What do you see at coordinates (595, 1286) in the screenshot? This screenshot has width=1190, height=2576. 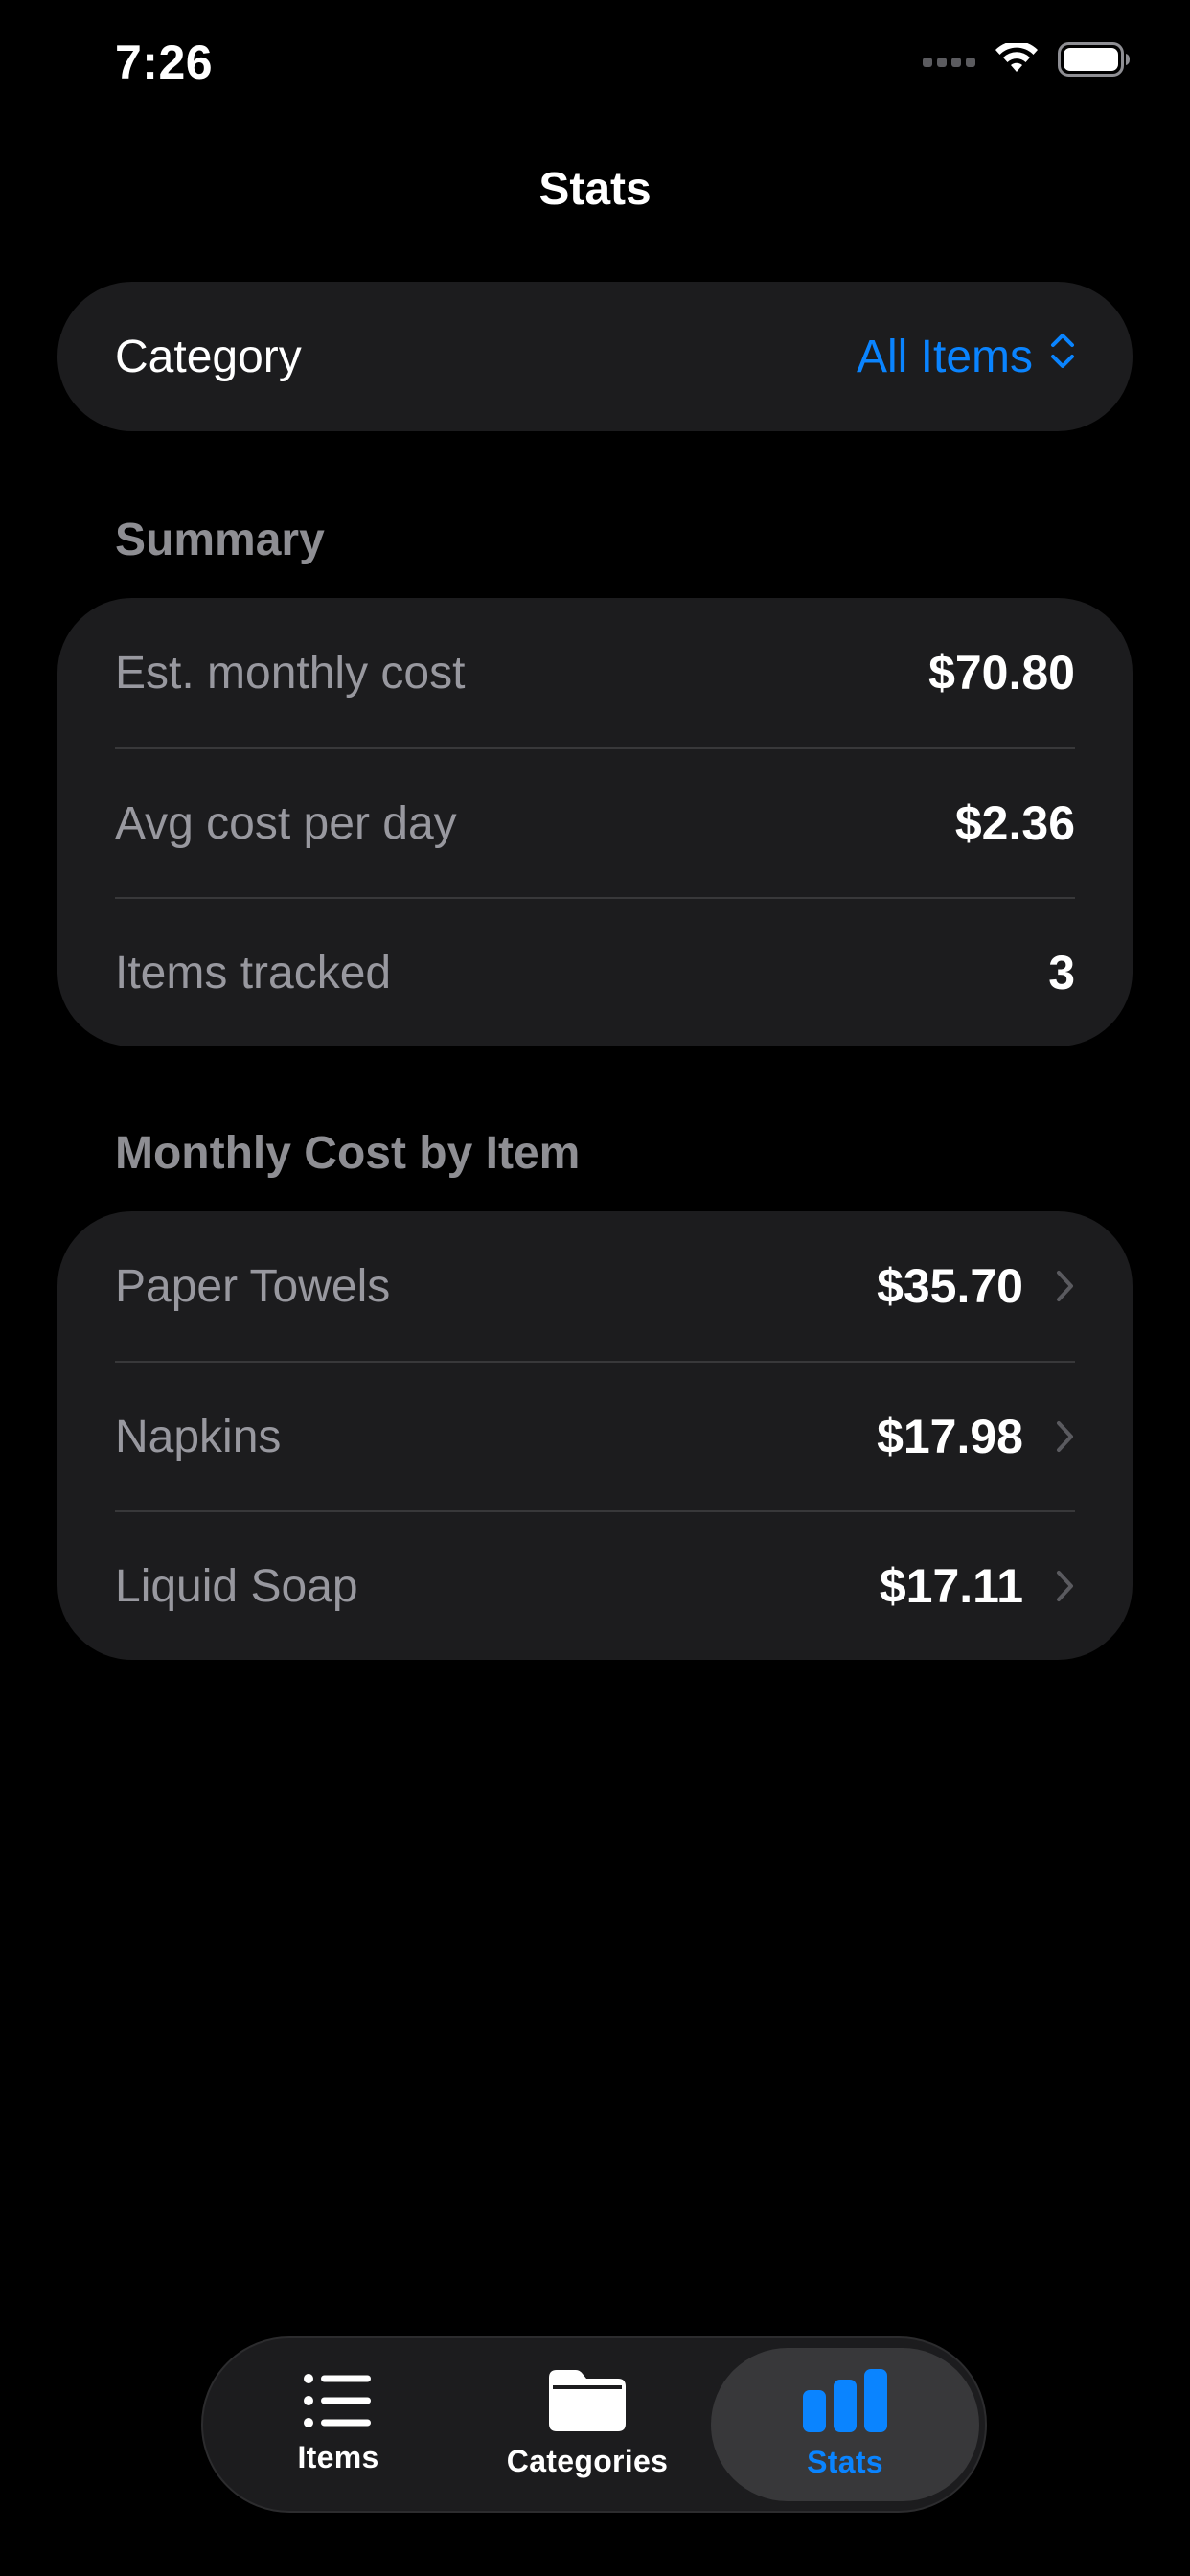 I see `item-row-paper-towels: Paper Towels $35.70` at bounding box center [595, 1286].